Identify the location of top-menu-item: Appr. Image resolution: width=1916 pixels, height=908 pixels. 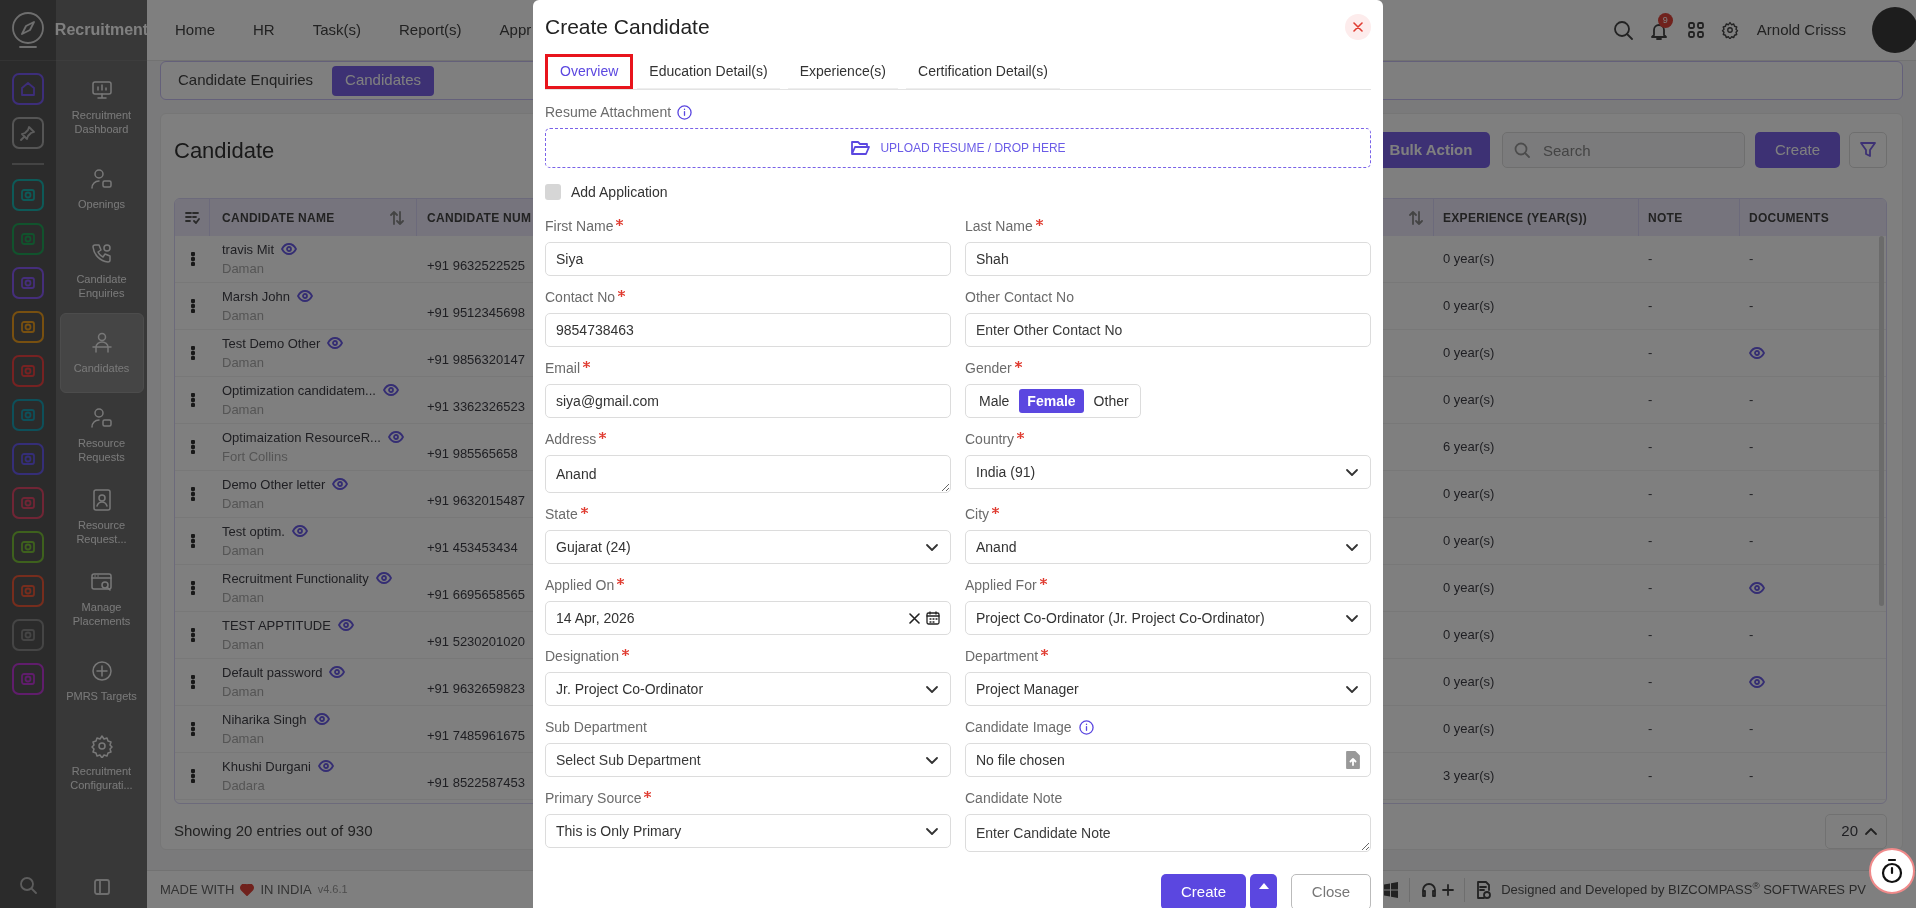
(515, 30).